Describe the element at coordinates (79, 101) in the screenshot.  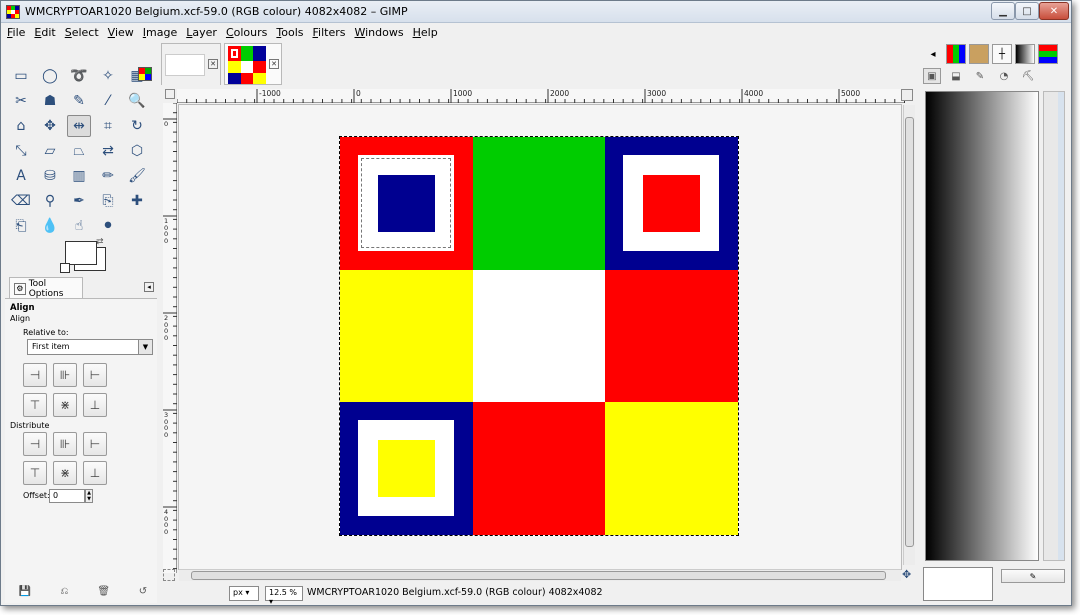
I see `paths-icon: ✎` at that location.